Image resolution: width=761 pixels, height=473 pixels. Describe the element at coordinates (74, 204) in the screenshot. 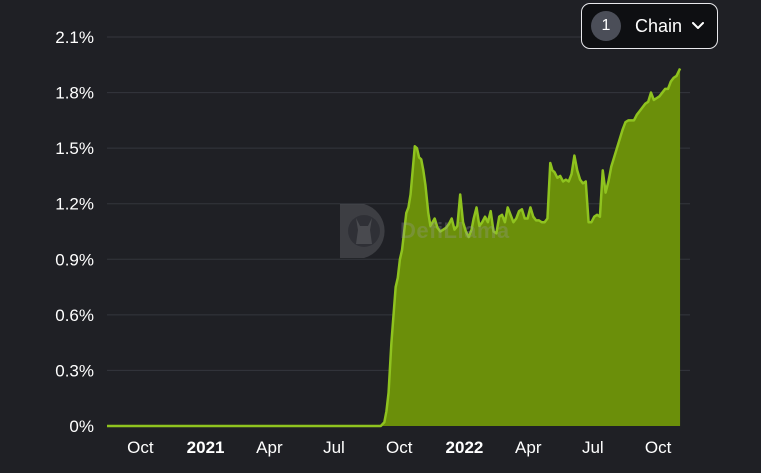

I see `y-tick-label: 1.2%` at that location.